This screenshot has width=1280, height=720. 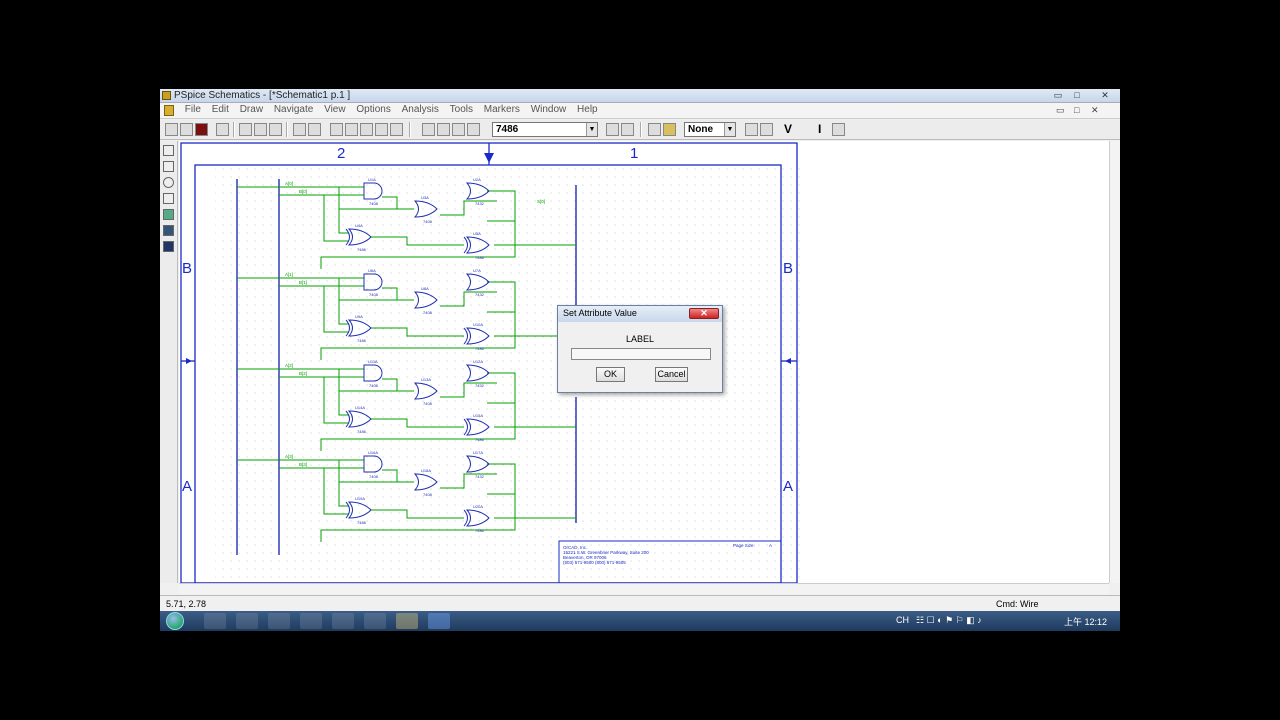 What do you see at coordinates (366, 129) in the screenshot?
I see `zoom-out-icon` at bounding box center [366, 129].